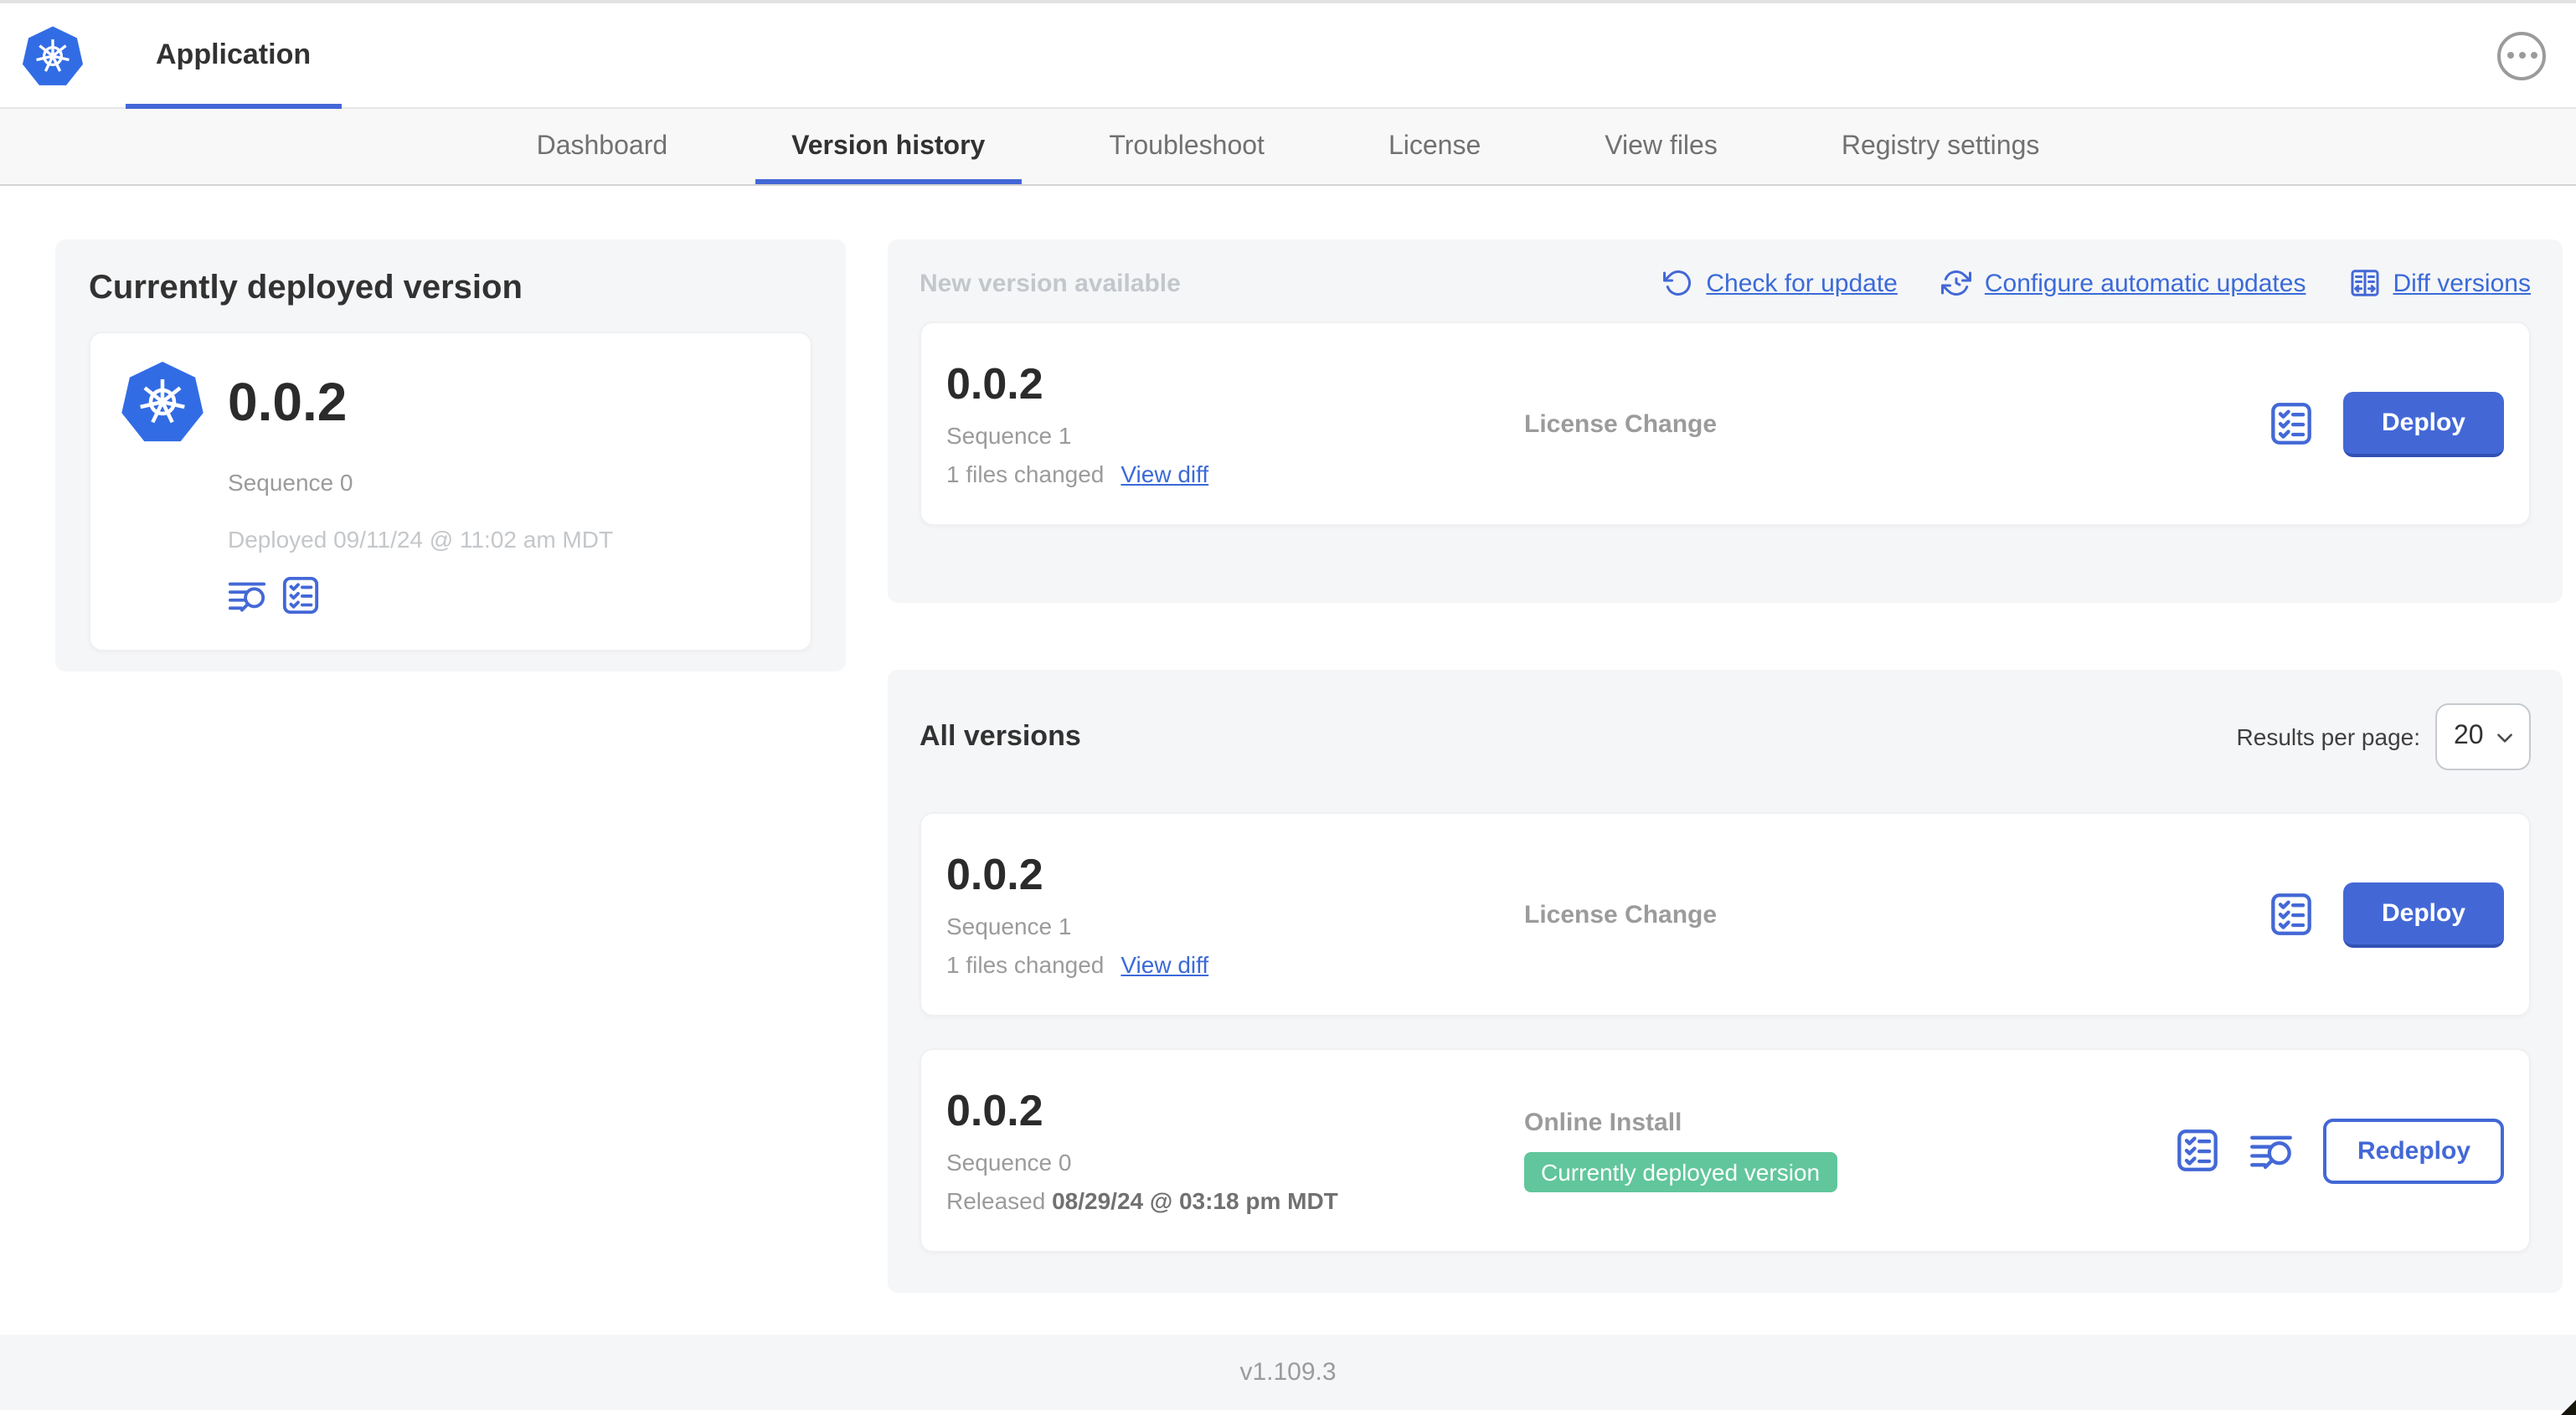 The image size is (2576, 1415). Describe the element at coordinates (1680, 1172) in the screenshot. I see `currently-deployed-badge: Currently deployed version` at that location.